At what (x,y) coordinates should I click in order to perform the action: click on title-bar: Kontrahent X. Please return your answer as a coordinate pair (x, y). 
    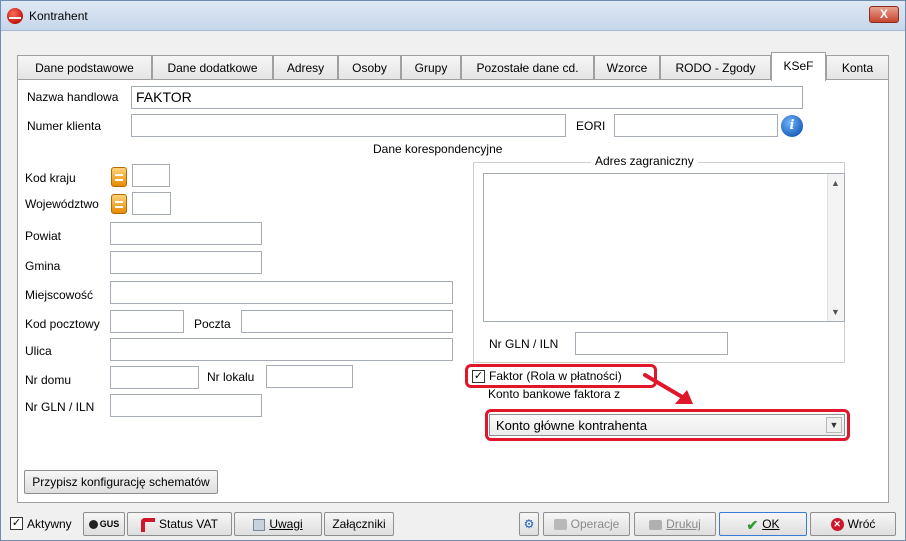
    Looking at the image, I should click on (453, 16).